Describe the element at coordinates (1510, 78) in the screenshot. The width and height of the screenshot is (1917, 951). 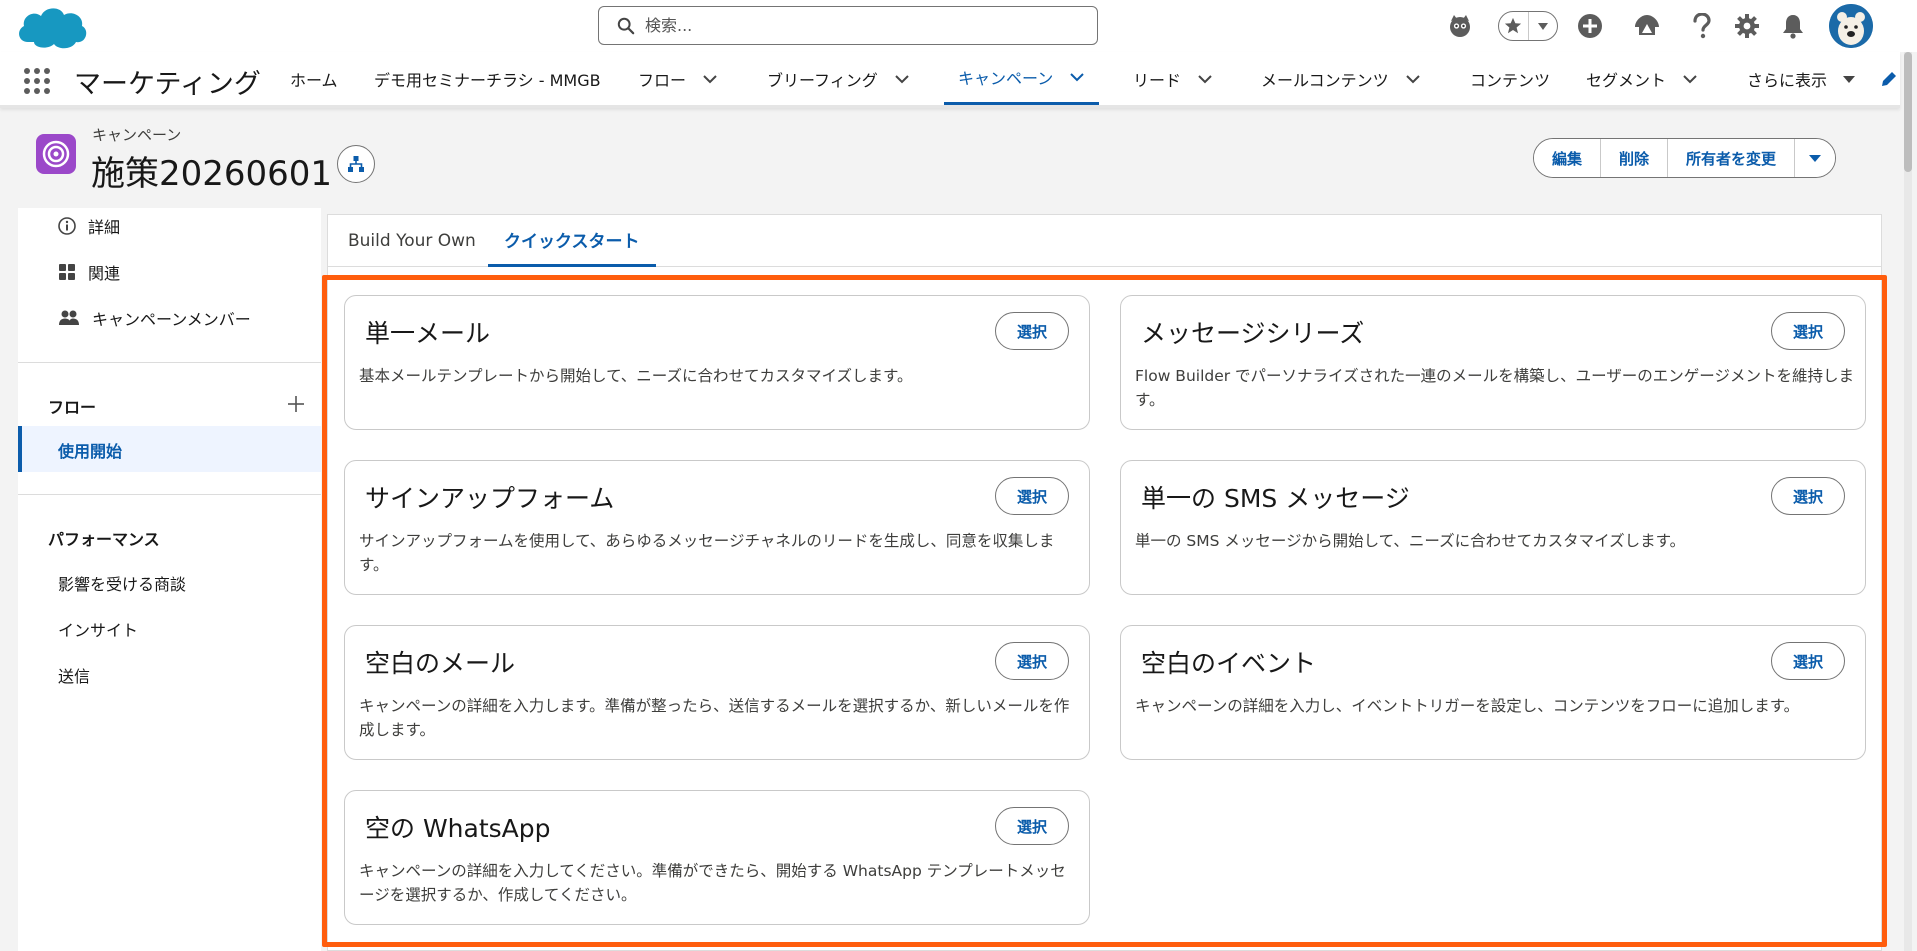
I see `nav-item-content: コンテンツ` at that location.